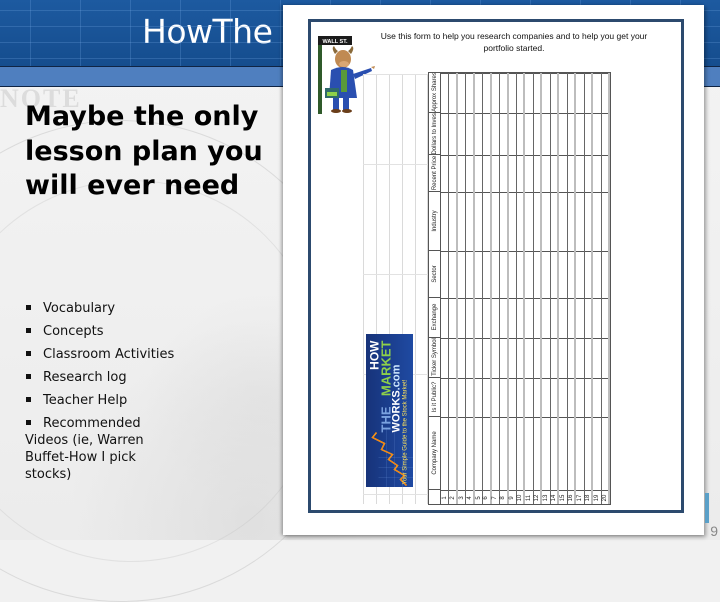 This screenshot has width=720, height=602. I want to click on table-row: 1, so click(445, 288).